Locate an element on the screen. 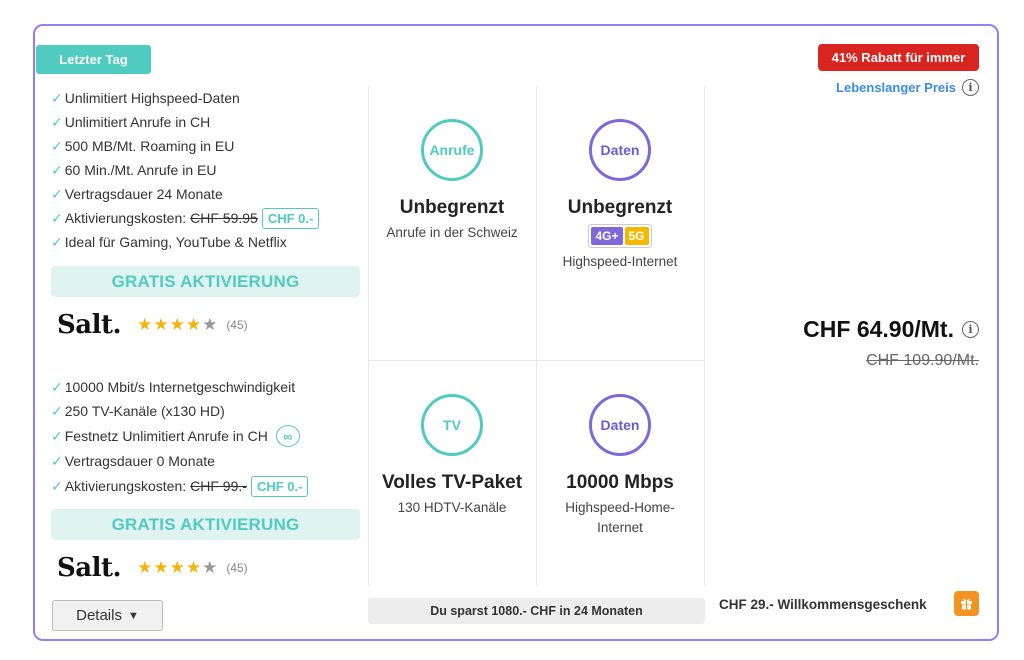 Image resolution: width=1024 pixels, height=660 pixels. tile-subtitle: Anrufe in der Schweiz is located at coordinates (452, 232).